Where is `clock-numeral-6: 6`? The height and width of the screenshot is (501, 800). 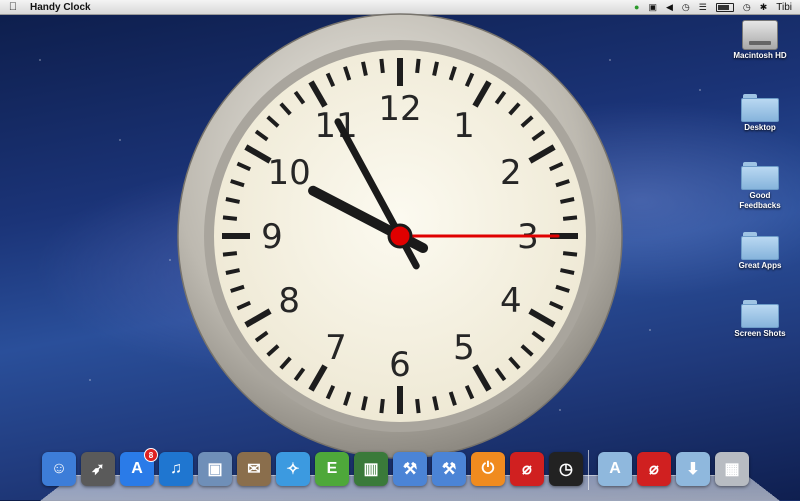
clock-numeral-6: 6 is located at coordinates (400, 365).